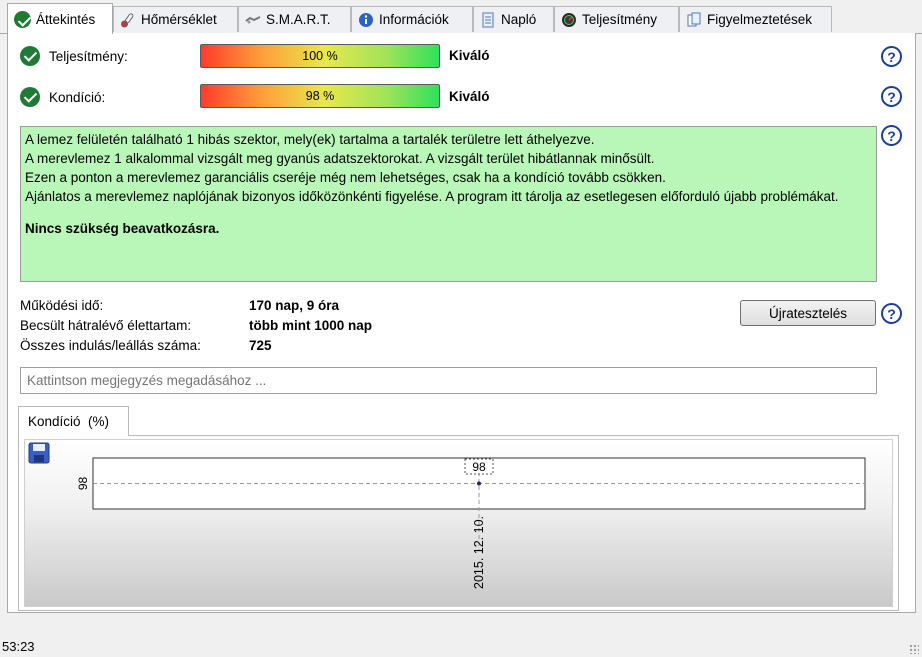  I want to click on starts-value: 725, so click(260, 345).